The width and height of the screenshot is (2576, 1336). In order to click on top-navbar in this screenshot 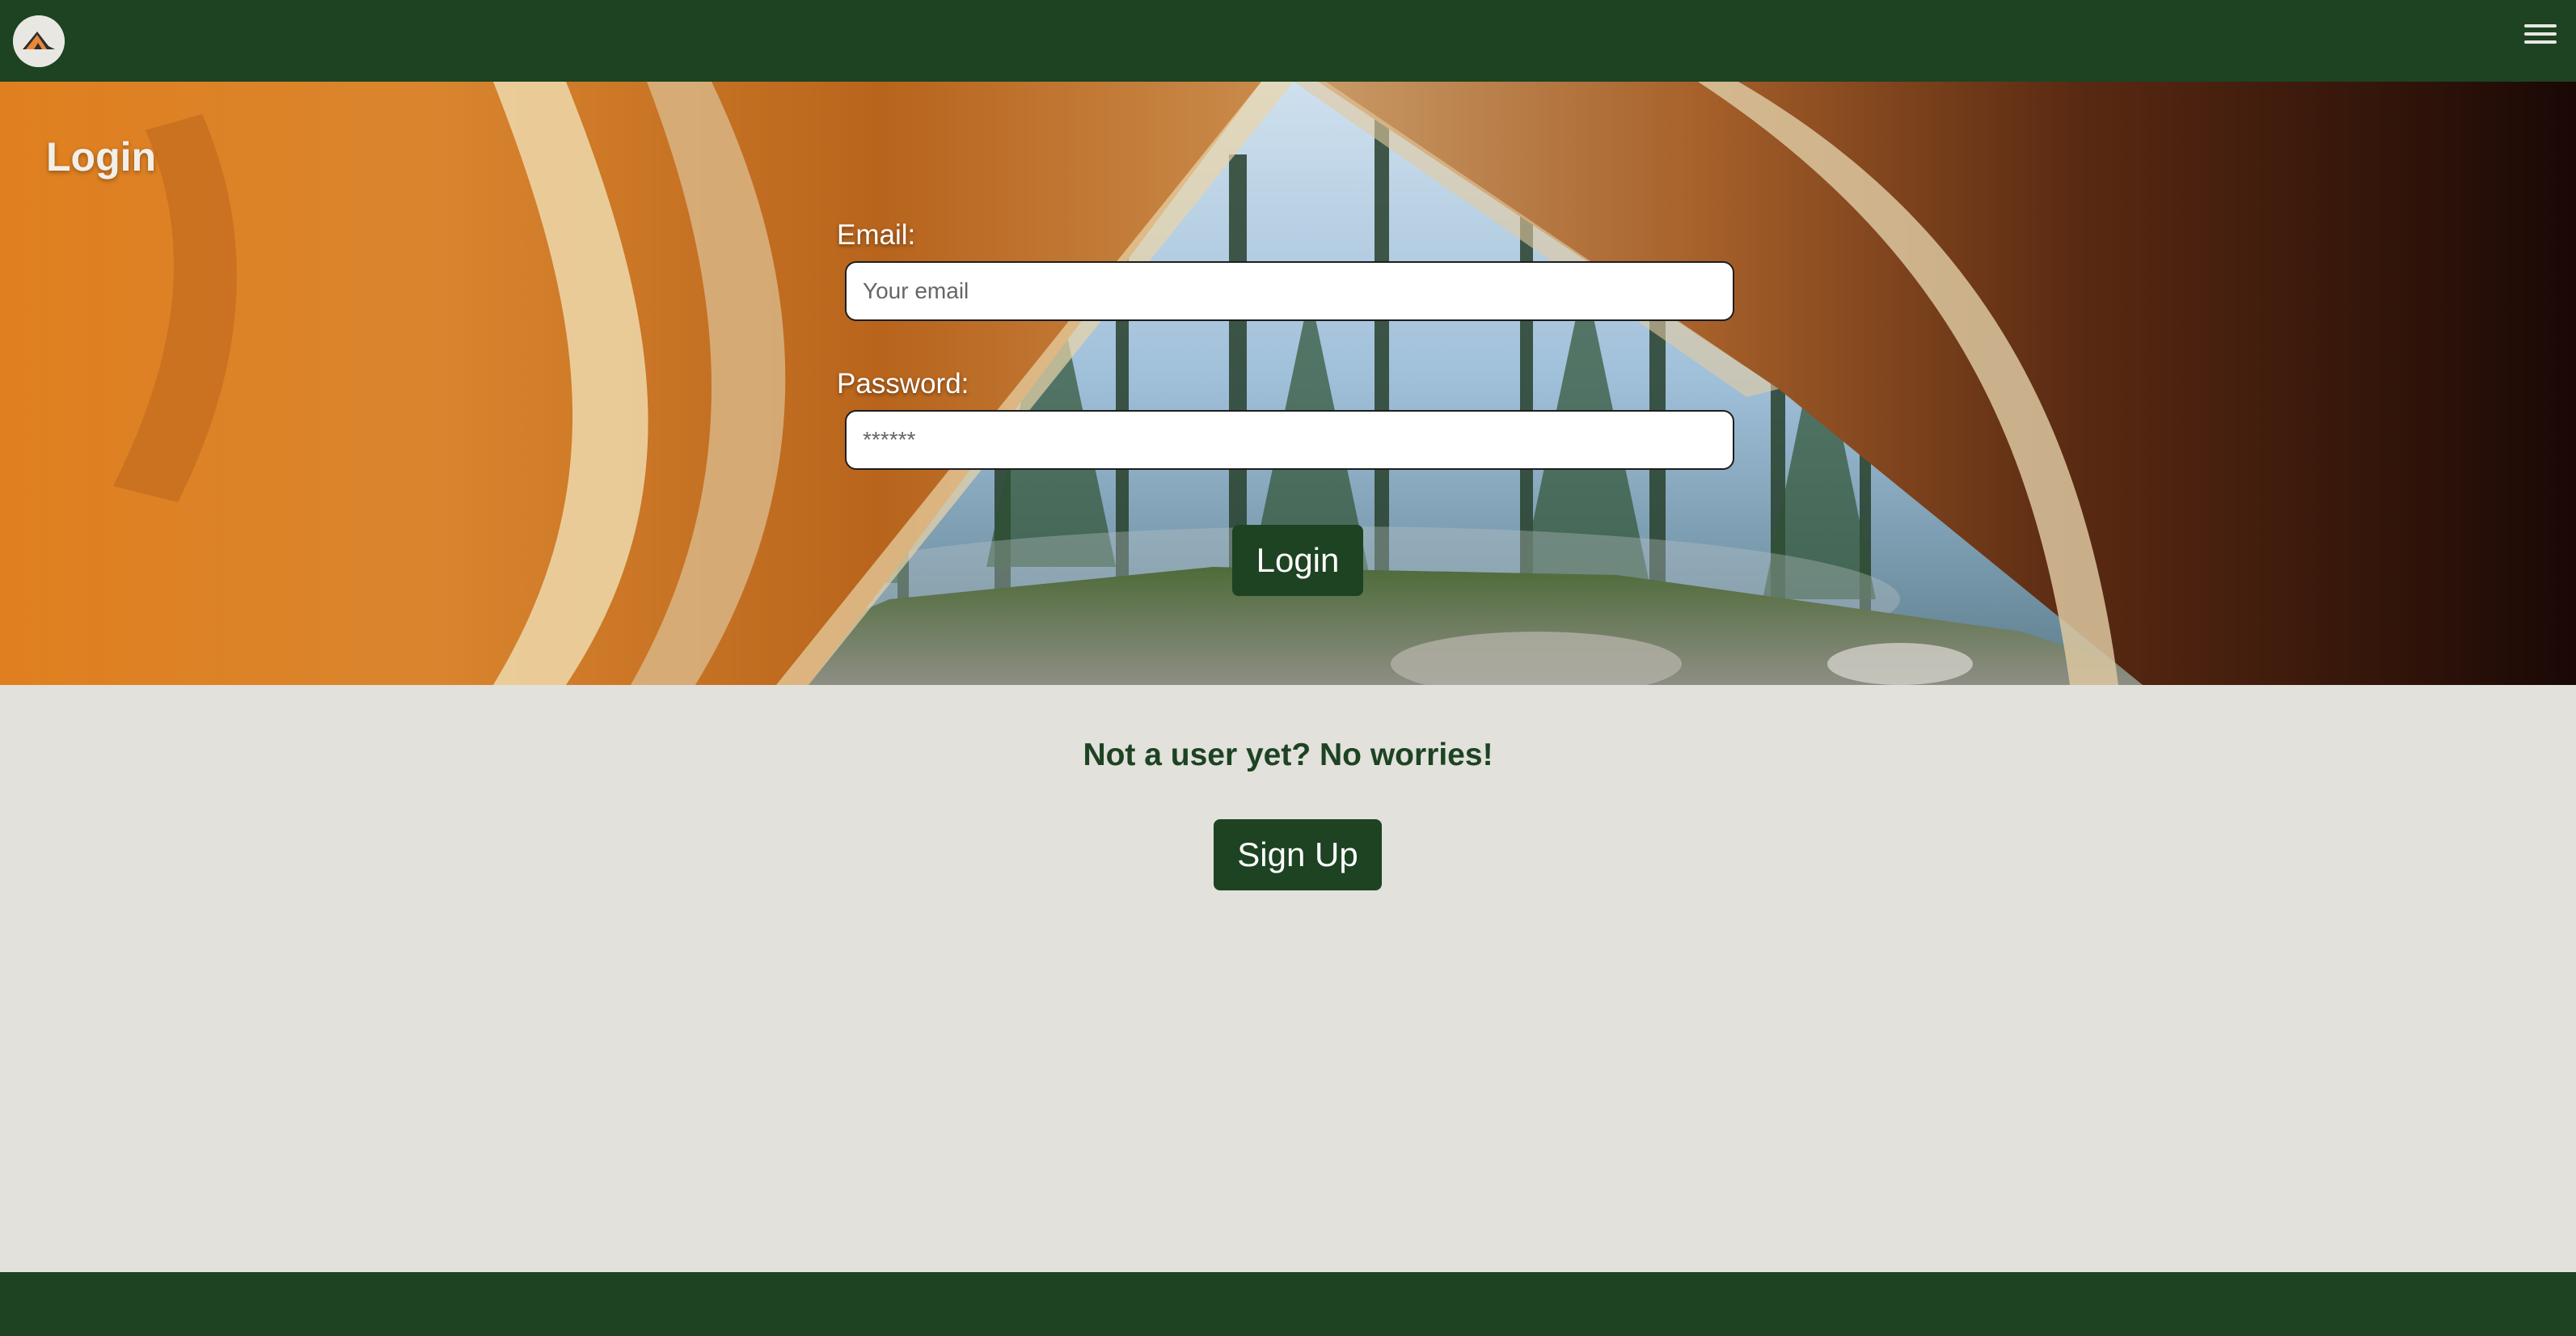, I will do `click(1288, 41)`.